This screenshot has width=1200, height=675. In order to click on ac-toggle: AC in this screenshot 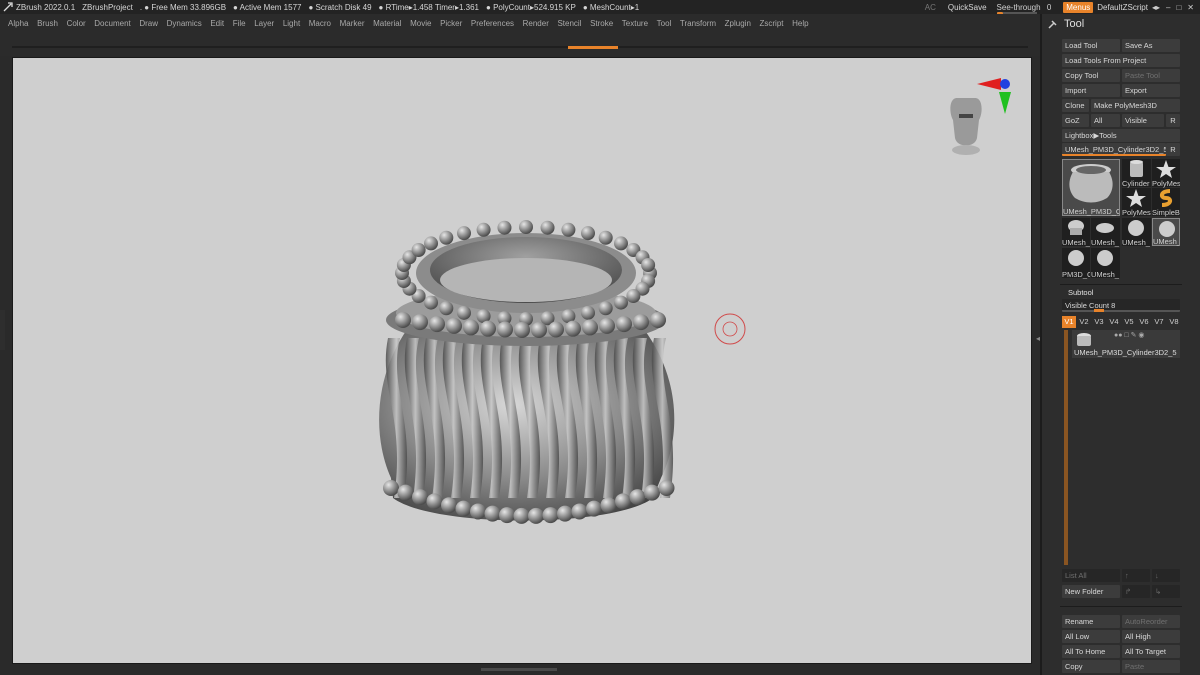, I will do `click(930, 7)`.